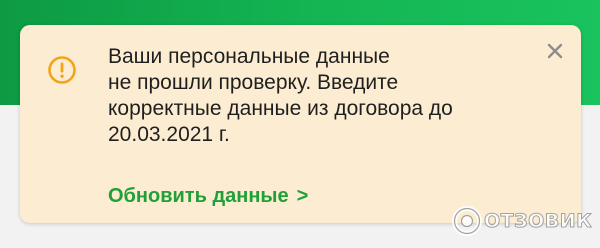 The width and height of the screenshot is (600, 248). I want to click on update-data-link: Обновить данные >, so click(208, 196).